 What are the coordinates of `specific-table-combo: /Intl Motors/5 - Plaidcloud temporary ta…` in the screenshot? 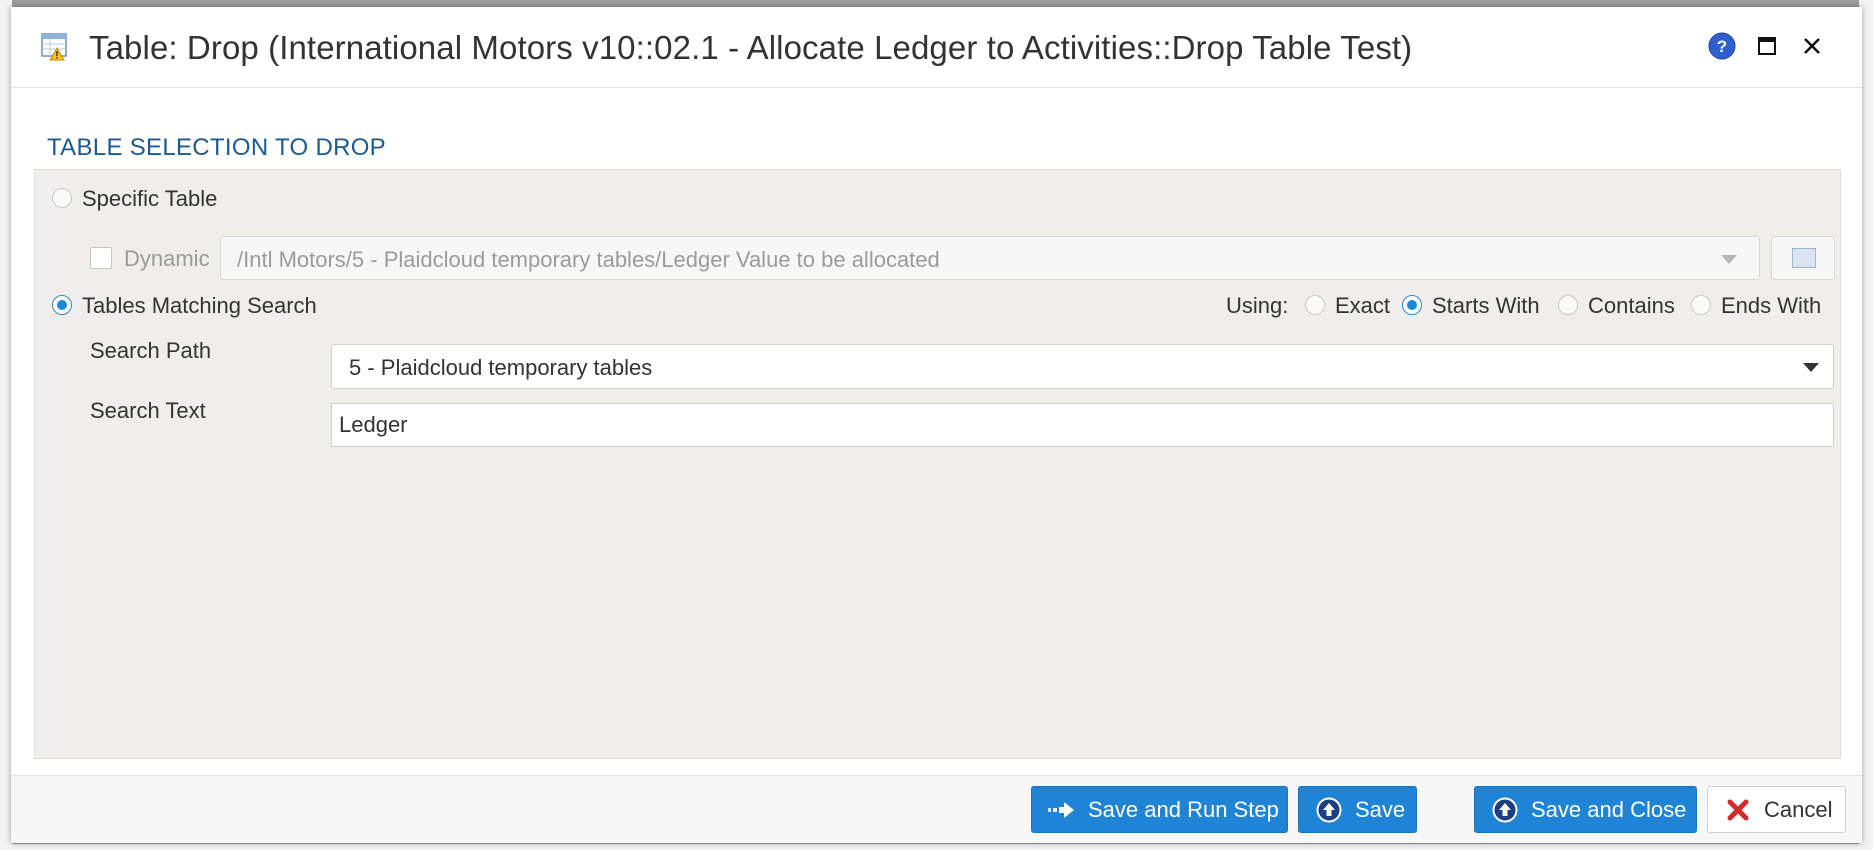 It's located at (990, 258).